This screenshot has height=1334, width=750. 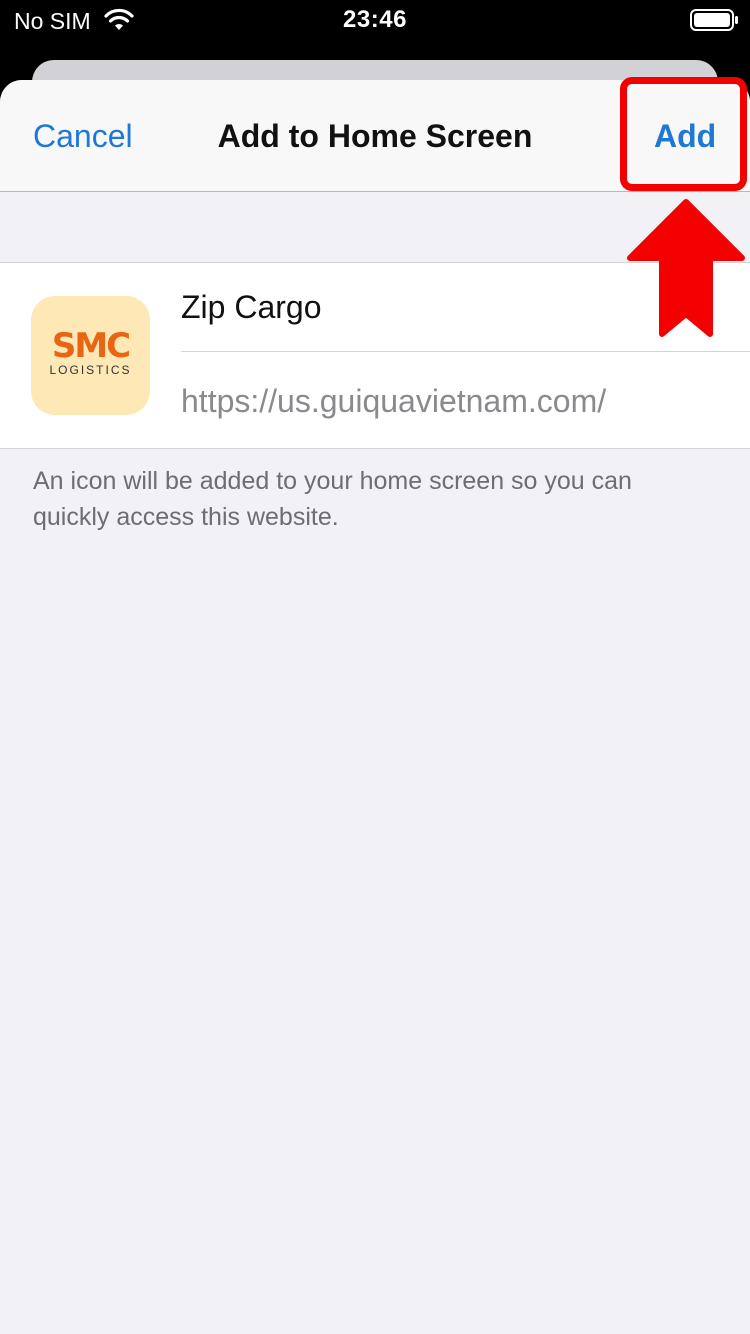 I want to click on divider, so click(x=465, y=351).